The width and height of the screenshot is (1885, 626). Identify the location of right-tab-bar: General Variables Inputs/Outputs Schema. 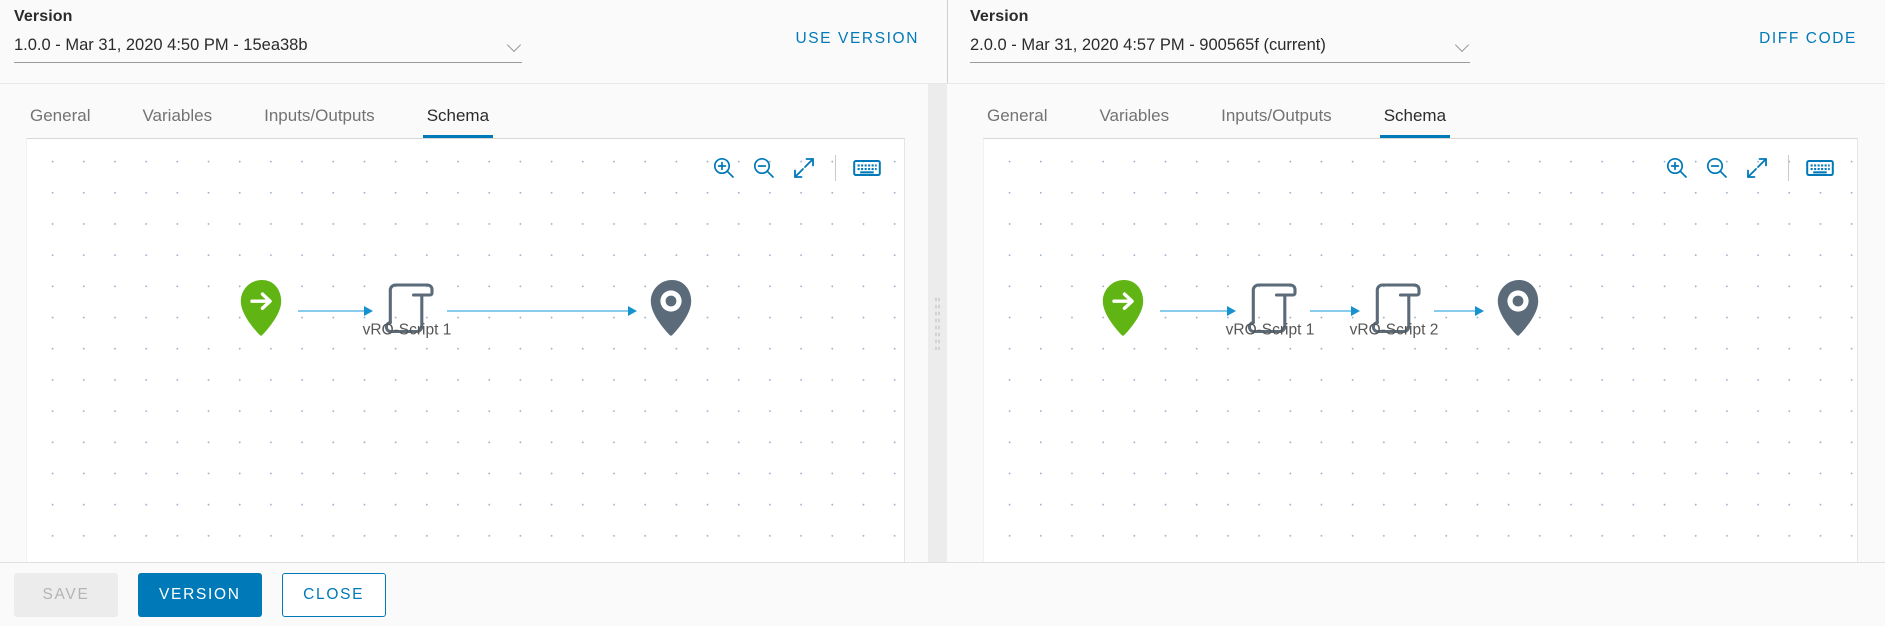
(1434, 111).